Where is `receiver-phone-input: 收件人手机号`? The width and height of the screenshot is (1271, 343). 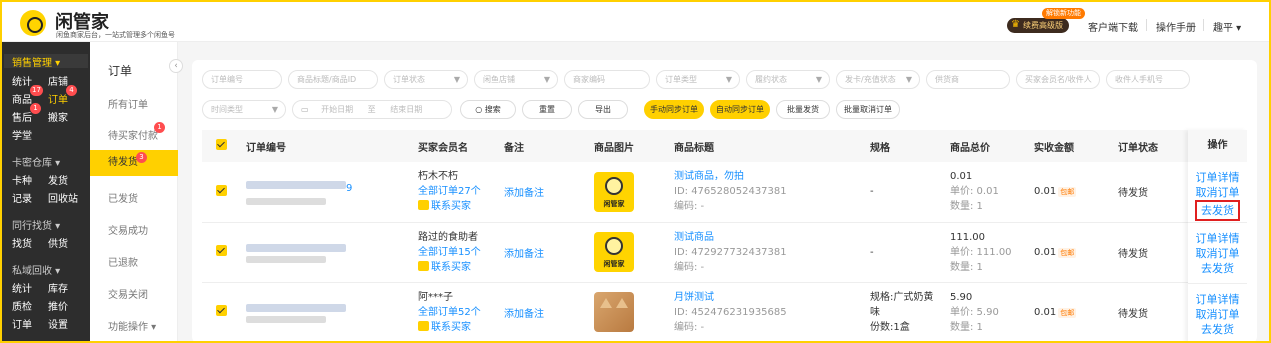 receiver-phone-input: 收件人手机号 is located at coordinates (1148, 79).